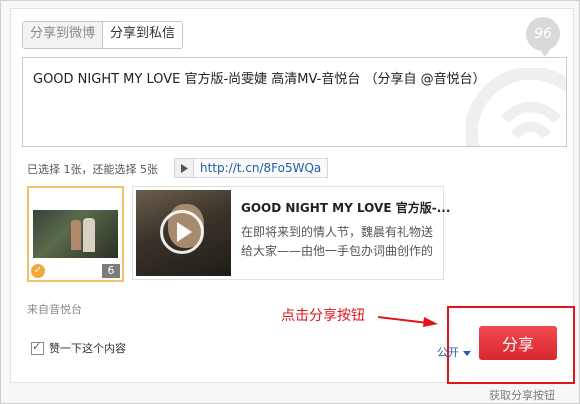 This screenshot has width=580, height=404. What do you see at coordinates (184, 168) in the screenshot?
I see `play-icon` at bounding box center [184, 168].